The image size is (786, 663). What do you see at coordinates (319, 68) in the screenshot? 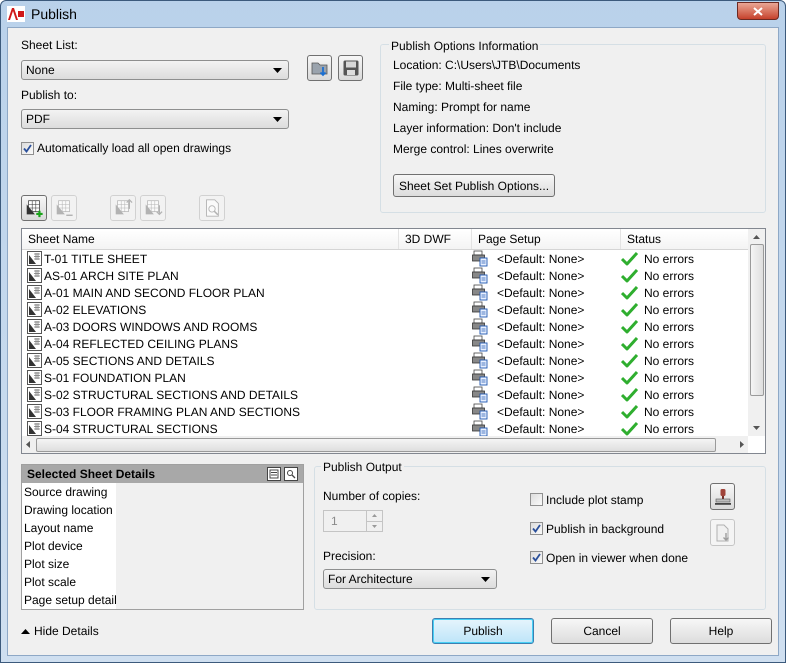
I see `import-list-button` at bounding box center [319, 68].